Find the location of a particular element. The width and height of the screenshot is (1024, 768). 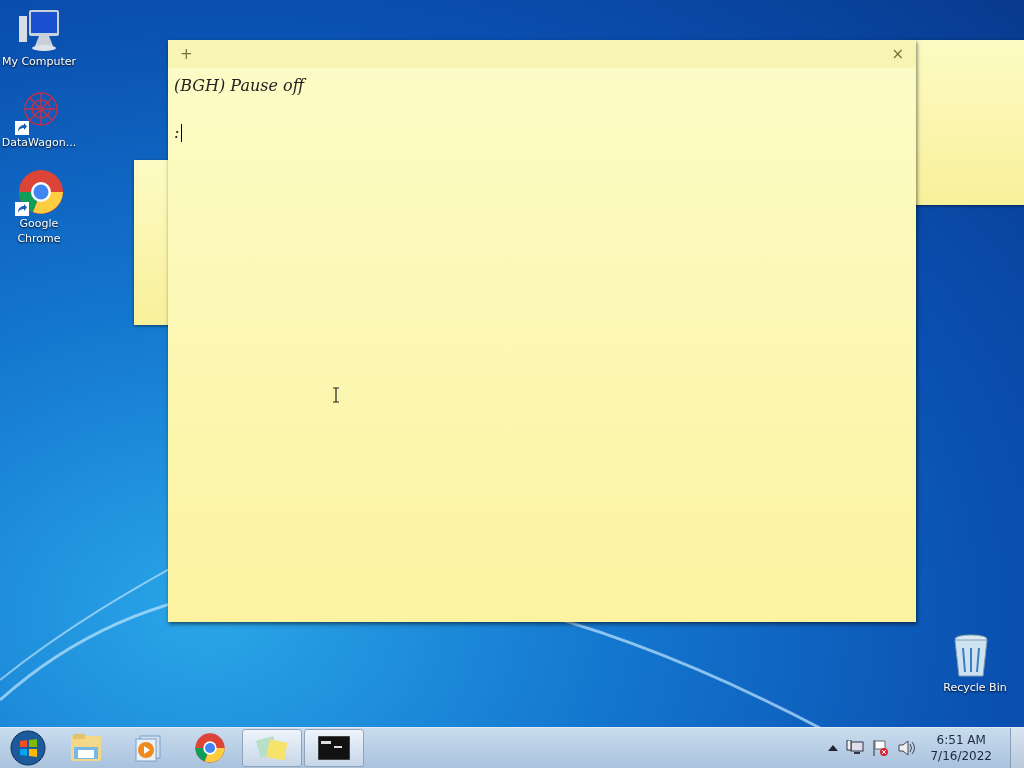

note-text: : is located at coordinates (177, 132).